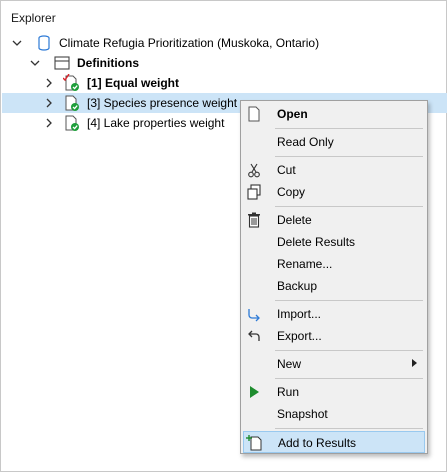 Image resolution: width=447 pixels, height=472 pixels. I want to click on submenu-arrow-icon, so click(414, 363).